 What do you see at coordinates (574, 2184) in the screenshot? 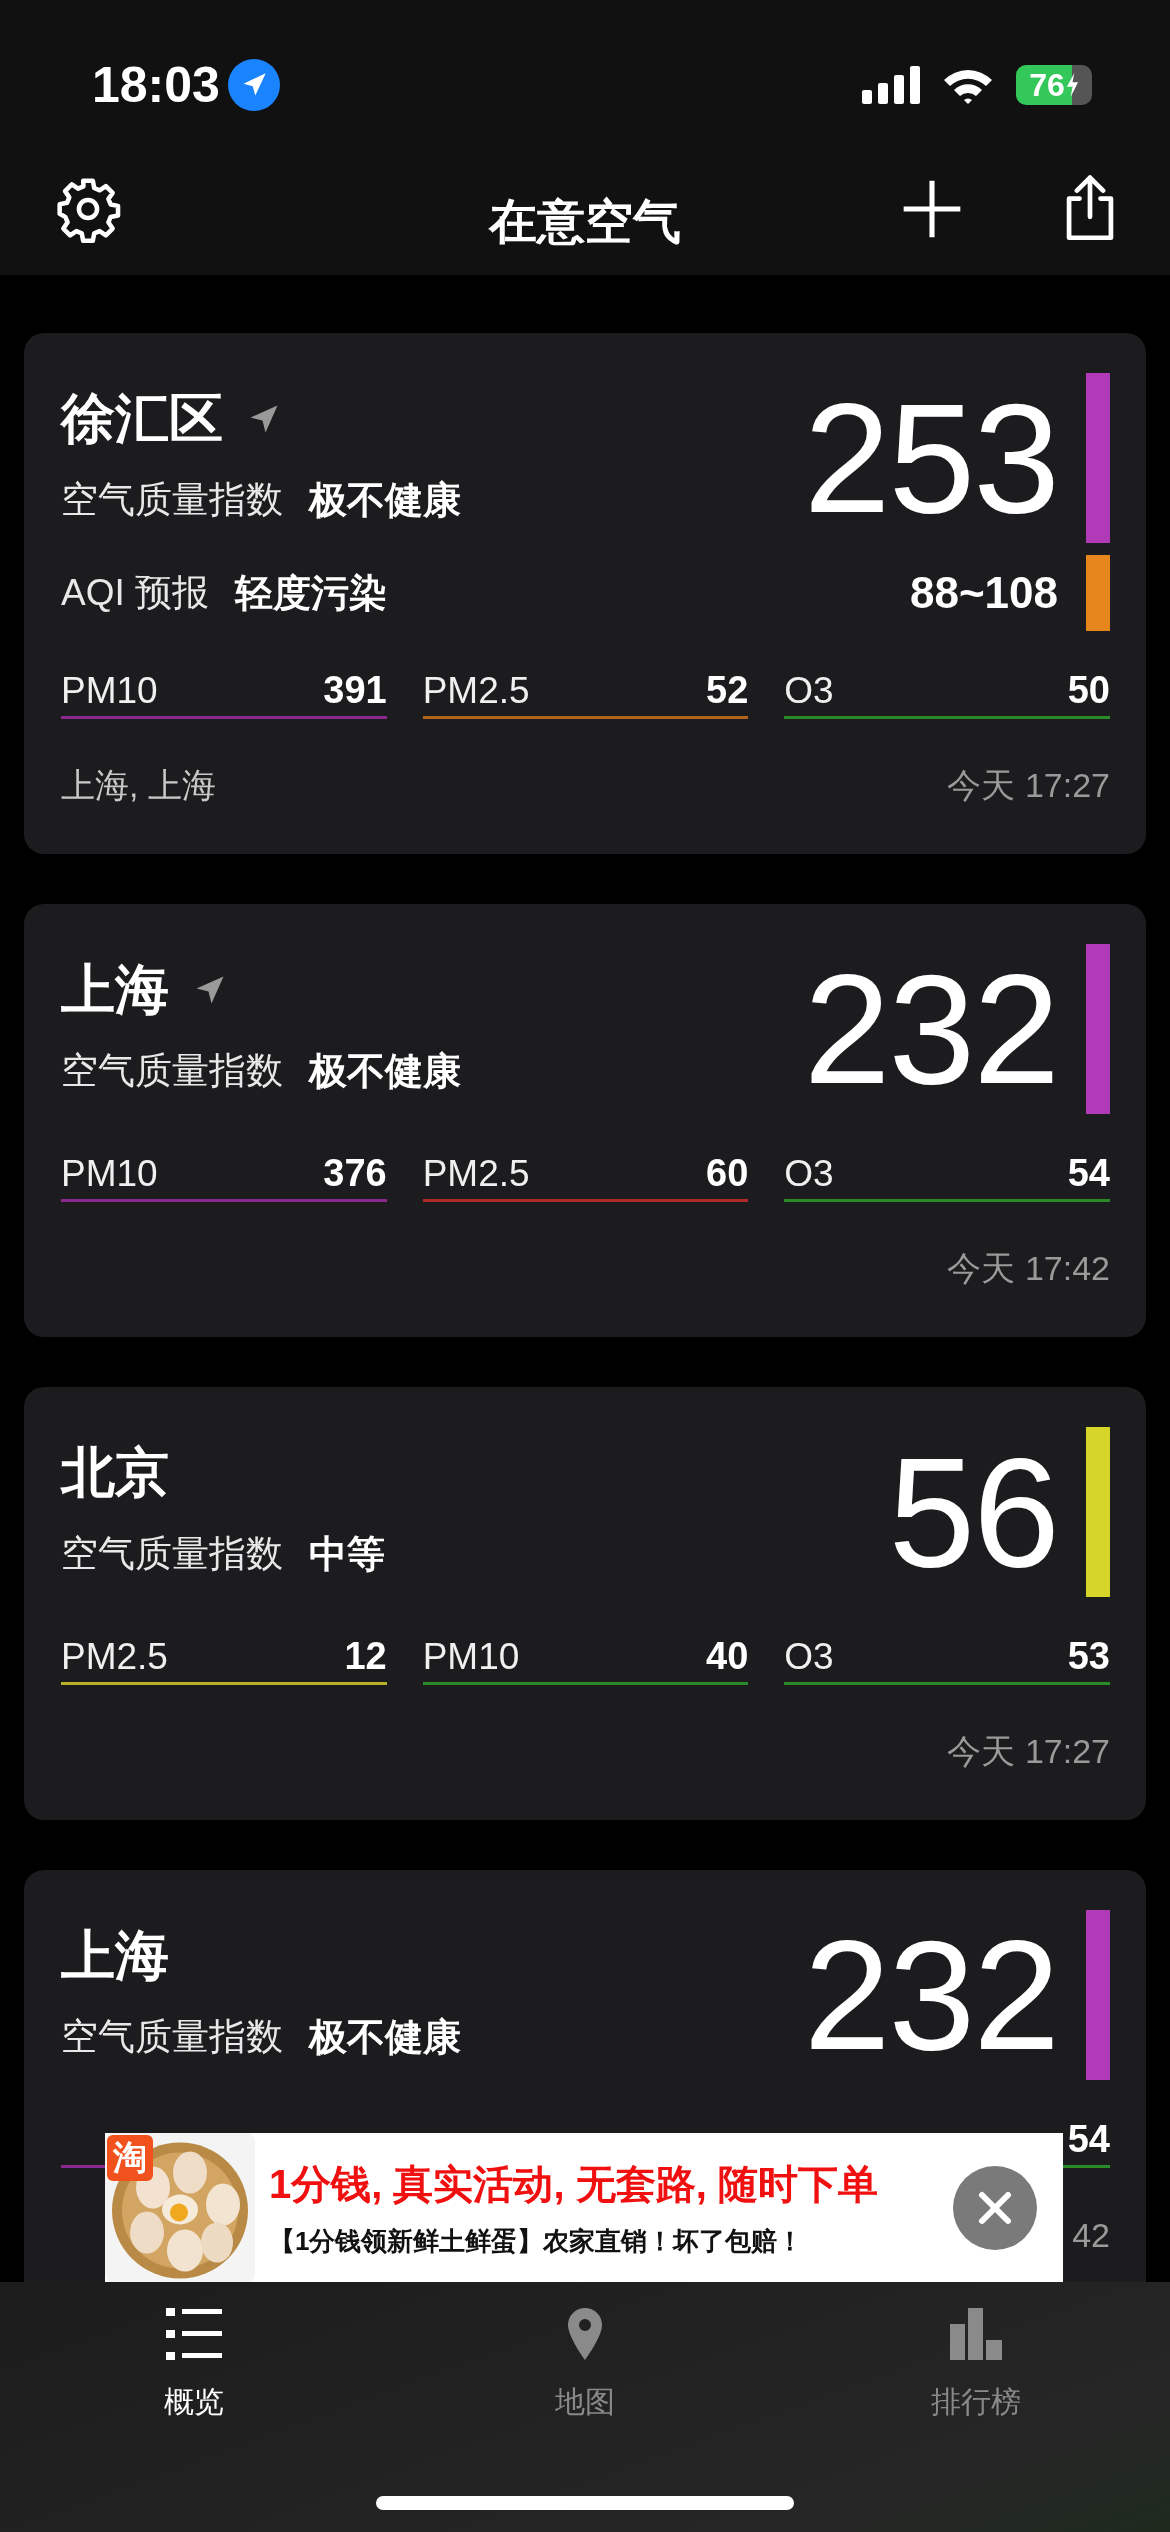
I see `ad-headline: 1分钱, 真实活动, 无套路, 随时下单` at bounding box center [574, 2184].